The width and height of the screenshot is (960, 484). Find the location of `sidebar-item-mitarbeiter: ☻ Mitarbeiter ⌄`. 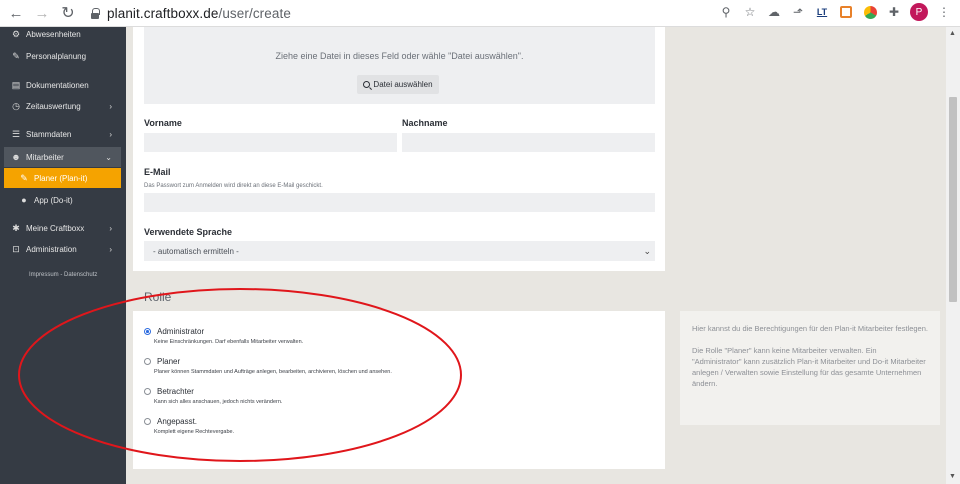

sidebar-item-mitarbeiter: ☻ Mitarbeiter ⌄ is located at coordinates (62, 157).